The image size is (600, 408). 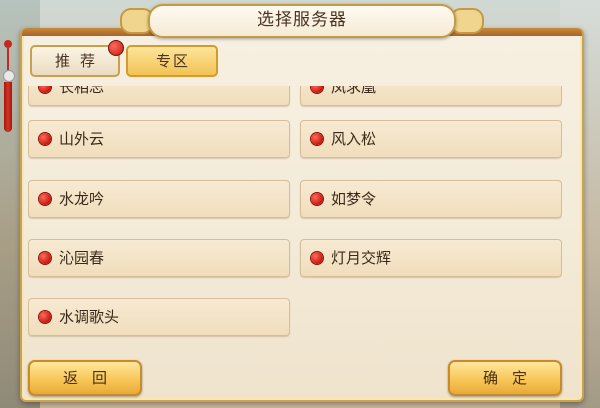 I want to click on server-item: 水调歌头, so click(x=159, y=317).